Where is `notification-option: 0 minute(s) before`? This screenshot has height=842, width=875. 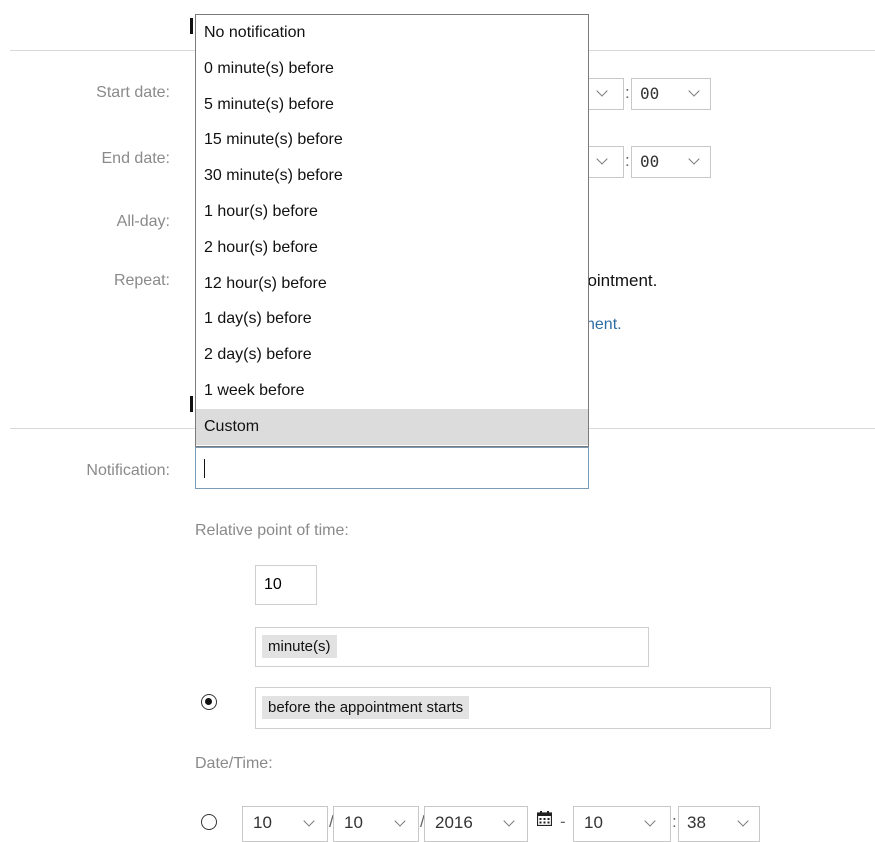
notification-option: 0 minute(s) before is located at coordinates (392, 69).